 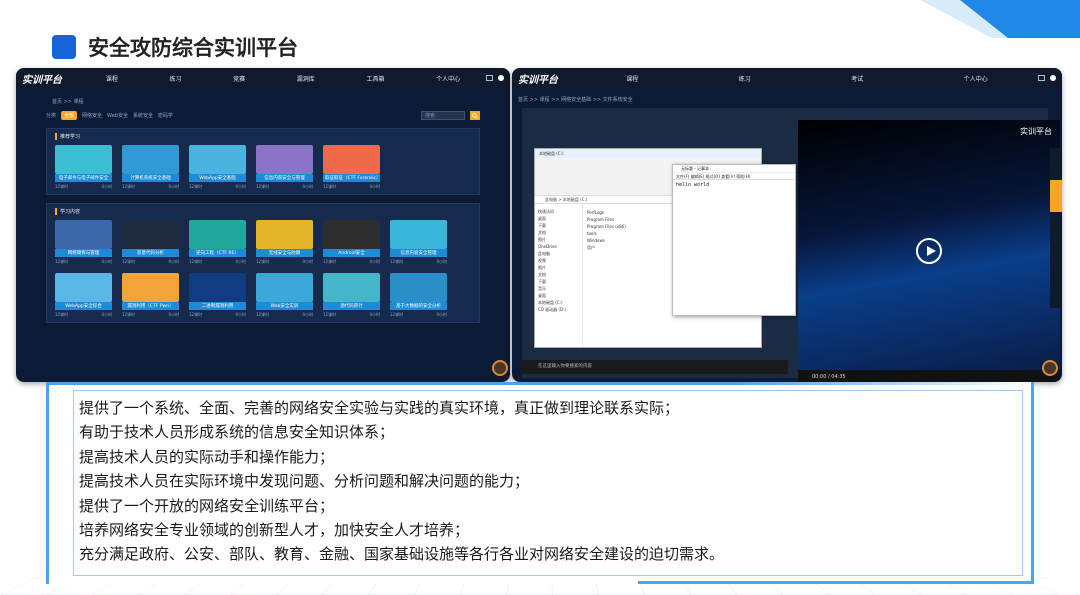 I want to click on explorer-sidebar-item: 本地磁盘 (C:), so click(x=558, y=302).